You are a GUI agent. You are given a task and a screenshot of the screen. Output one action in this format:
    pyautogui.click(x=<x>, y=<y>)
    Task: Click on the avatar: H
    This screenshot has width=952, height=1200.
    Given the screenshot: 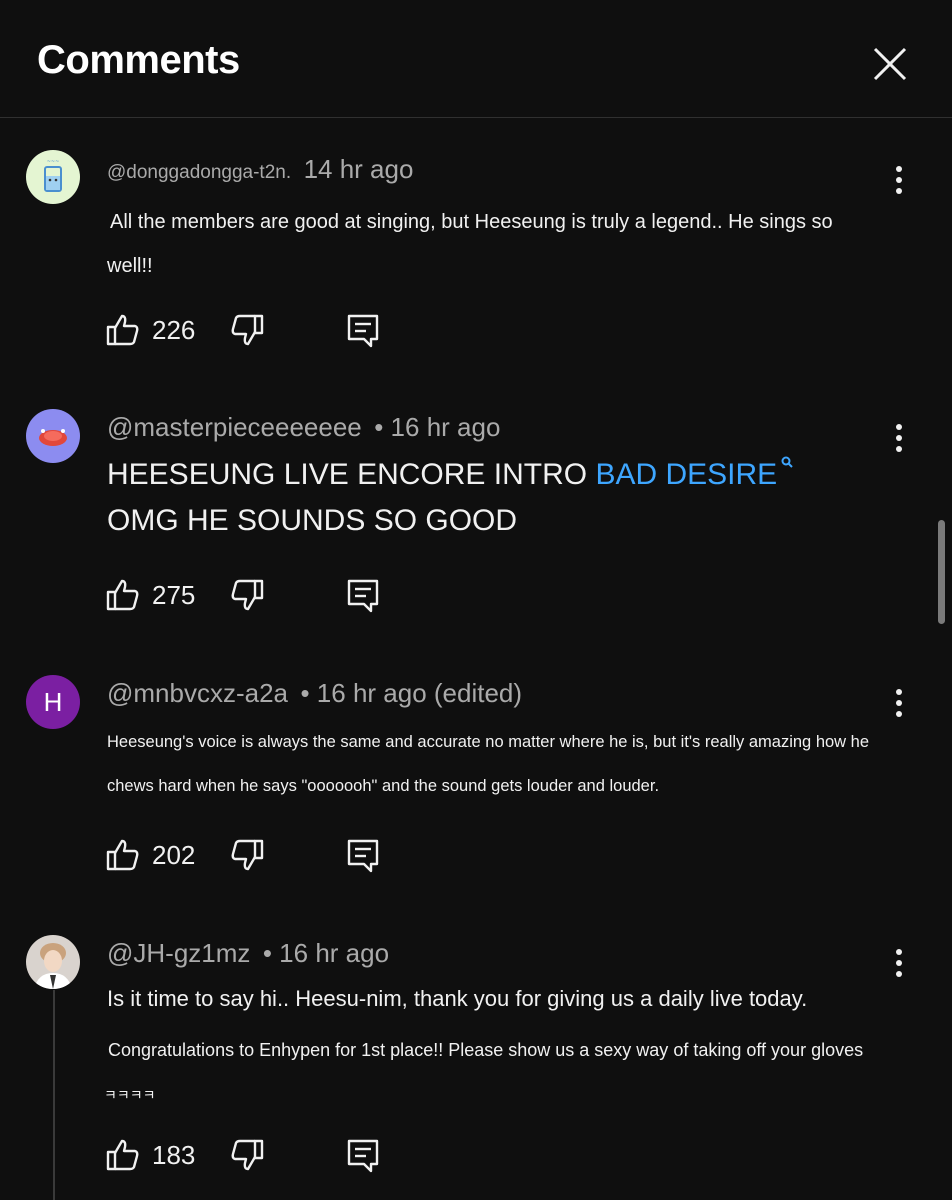 What is the action you would take?
    pyautogui.click(x=53, y=702)
    